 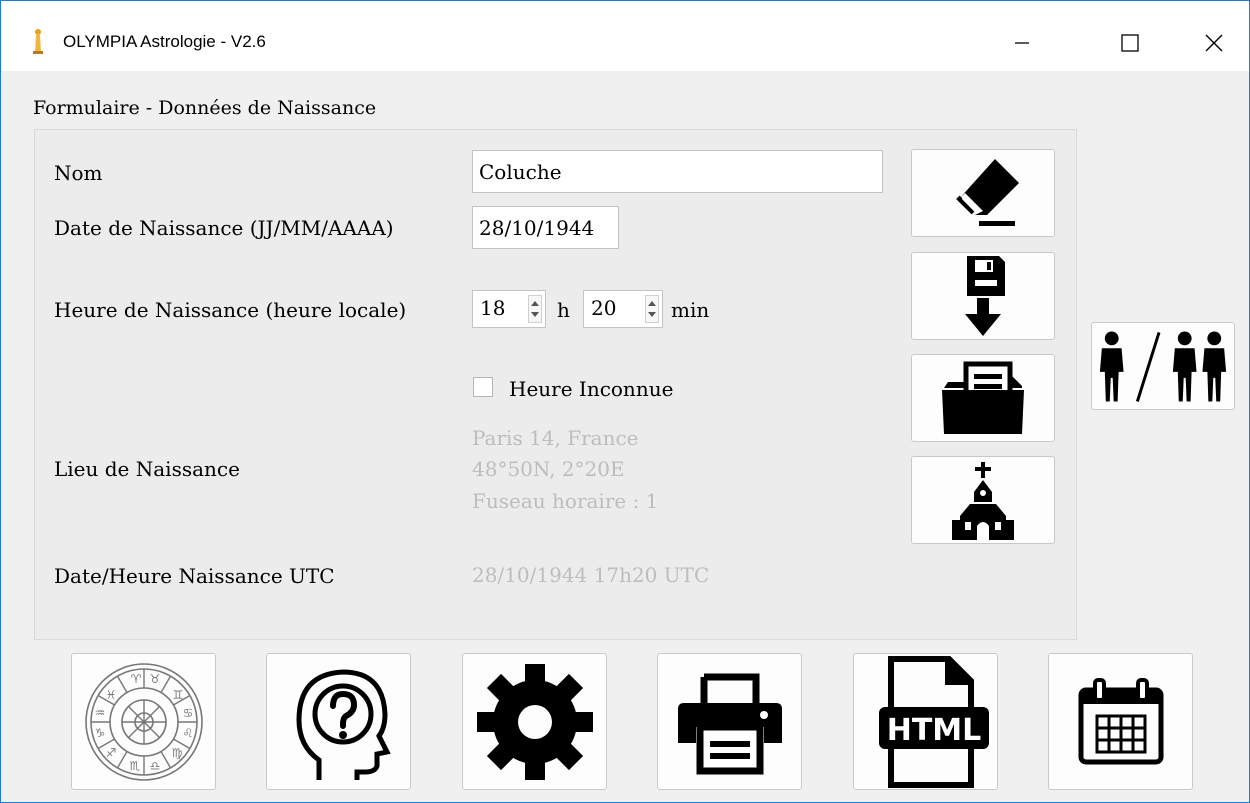 What do you see at coordinates (690, 310) in the screenshot?
I see `minute-unit: min` at bounding box center [690, 310].